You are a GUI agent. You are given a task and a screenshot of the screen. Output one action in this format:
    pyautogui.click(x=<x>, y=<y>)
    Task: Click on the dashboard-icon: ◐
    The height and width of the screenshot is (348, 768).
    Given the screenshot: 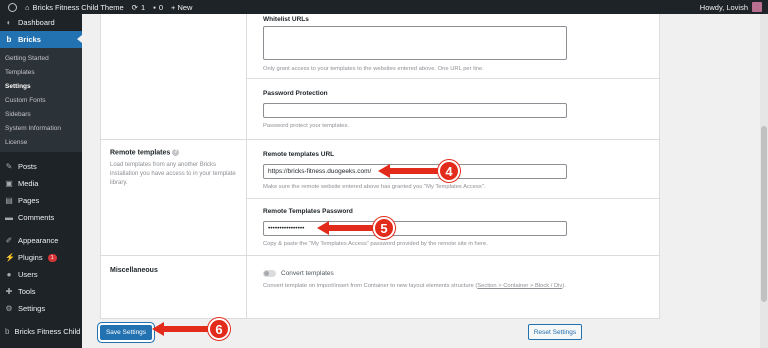 What is the action you would take?
    pyautogui.click(x=9, y=22)
    